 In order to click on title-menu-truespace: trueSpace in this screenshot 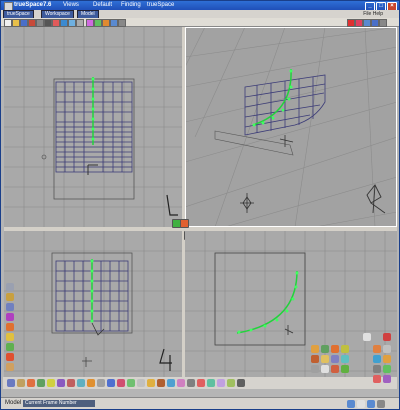, I will do `click(160, 5)`.